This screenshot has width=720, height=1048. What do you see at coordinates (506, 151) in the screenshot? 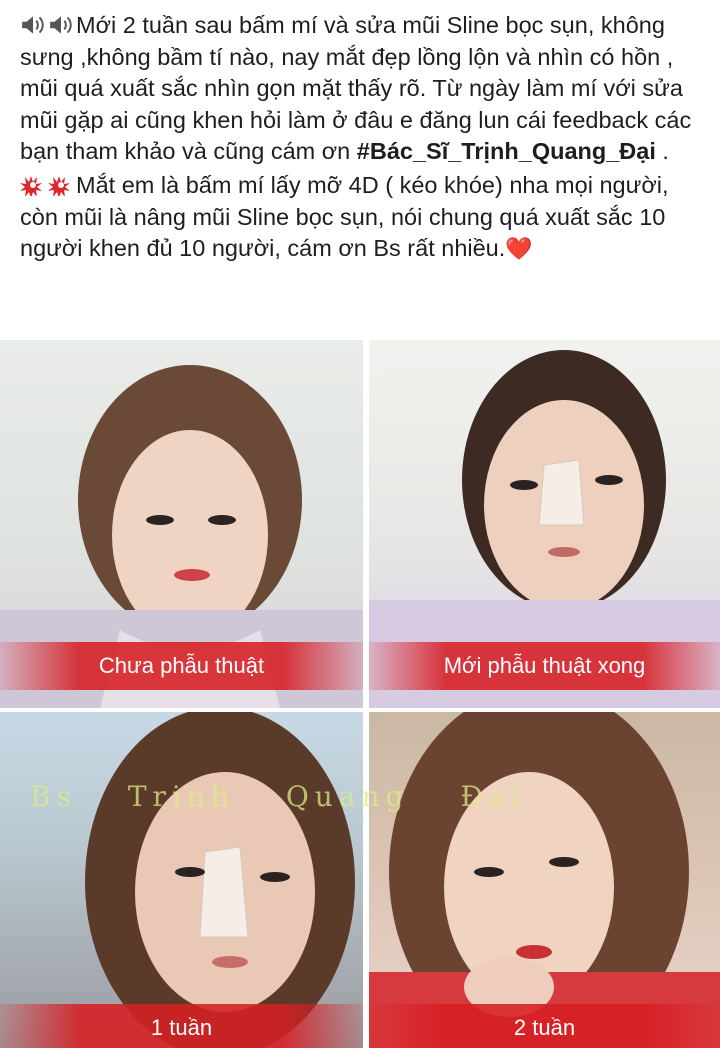
I see `hashtag-link: #Bác_Sĩ_Trịnh_Quang_Đại` at bounding box center [506, 151].